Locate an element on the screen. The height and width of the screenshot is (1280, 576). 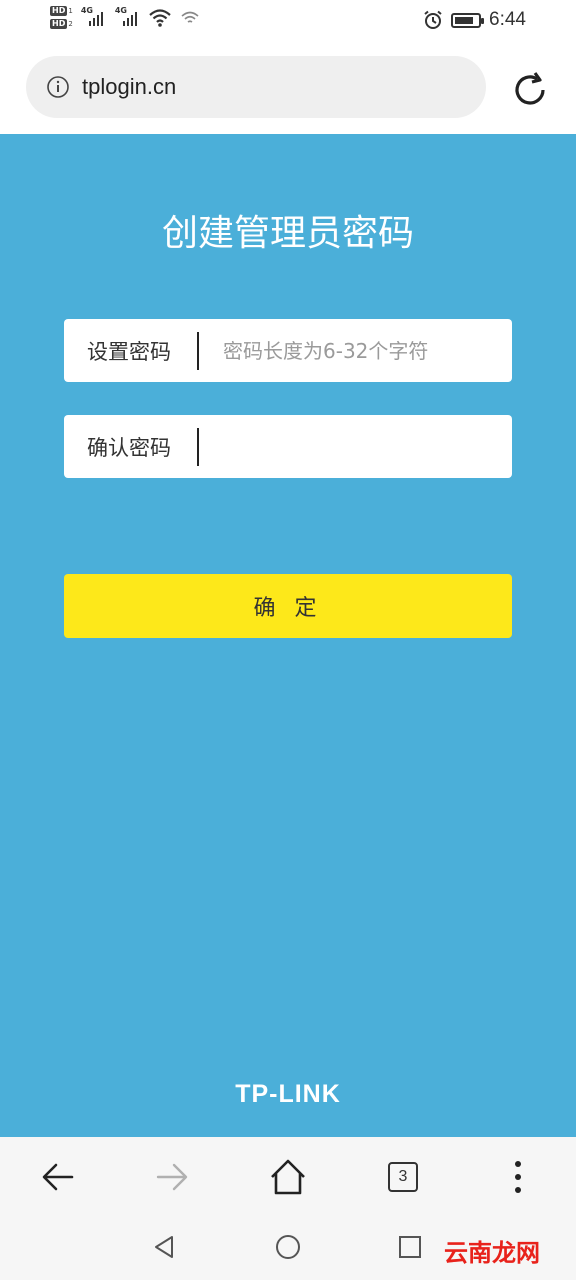
set-password-label: 设置密码 is located at coordinates (129, 351).